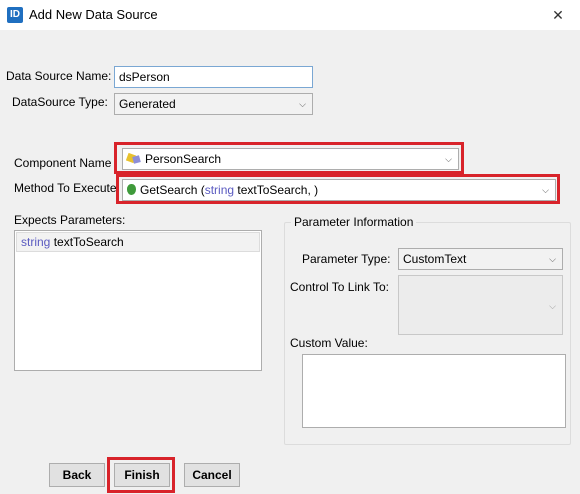 This screenshot has width=580, height=494. What do you see at coordinates (434, 391) in the screenshot?
I see `custom-value-input` at bounding box center [434, 391].